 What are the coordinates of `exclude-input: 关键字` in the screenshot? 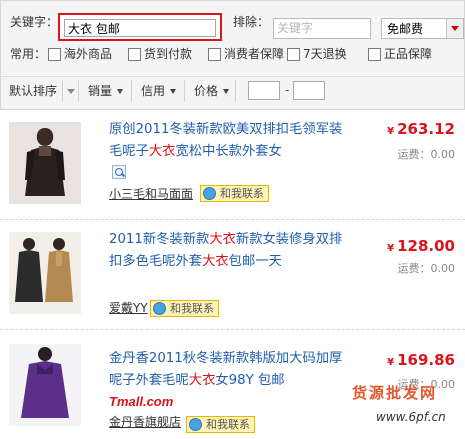 It's located at (322, 28).